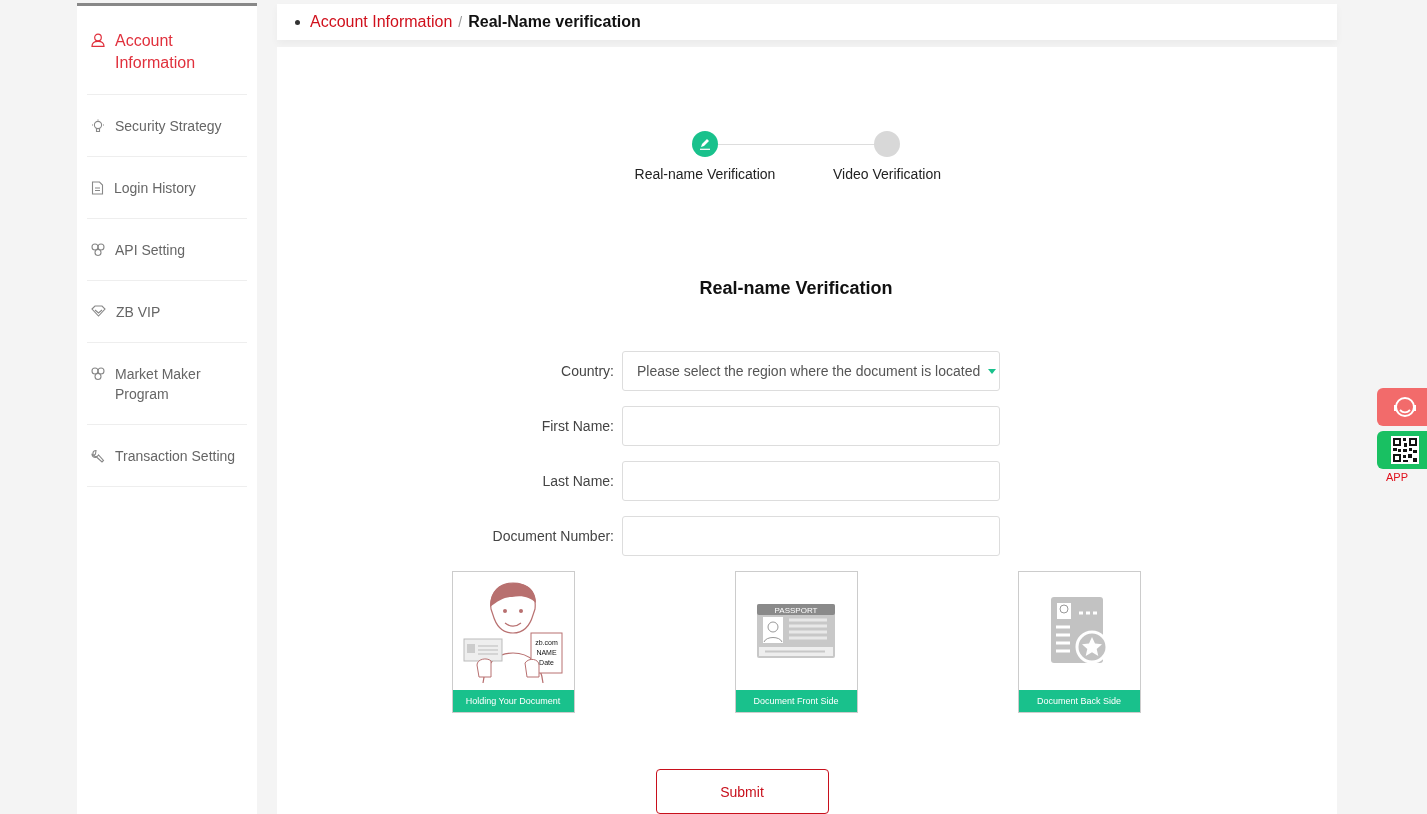 The image size is (1427, 814). What do you see at coordinates (705, 174) in the screenshot?
I see `step-label: Real-name Verification` at bounding box center [705, 174].